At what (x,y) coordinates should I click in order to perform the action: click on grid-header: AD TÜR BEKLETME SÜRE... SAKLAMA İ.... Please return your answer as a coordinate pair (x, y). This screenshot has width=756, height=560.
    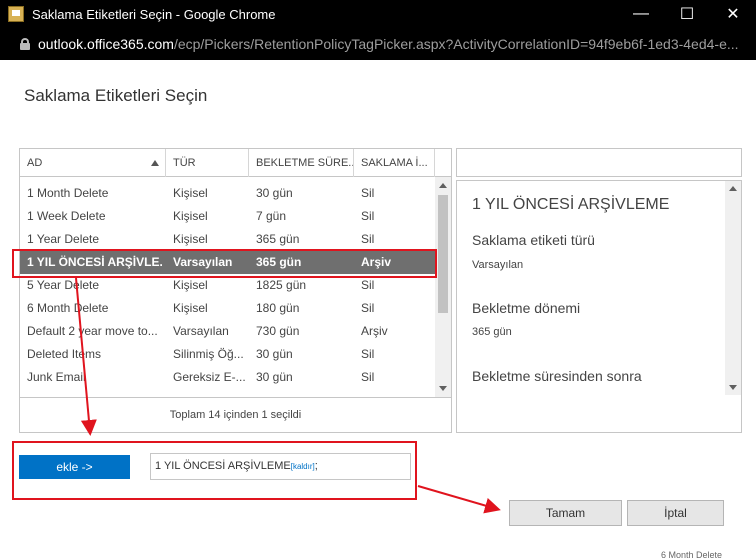
    Looking at the image, I should click on (235, 163).